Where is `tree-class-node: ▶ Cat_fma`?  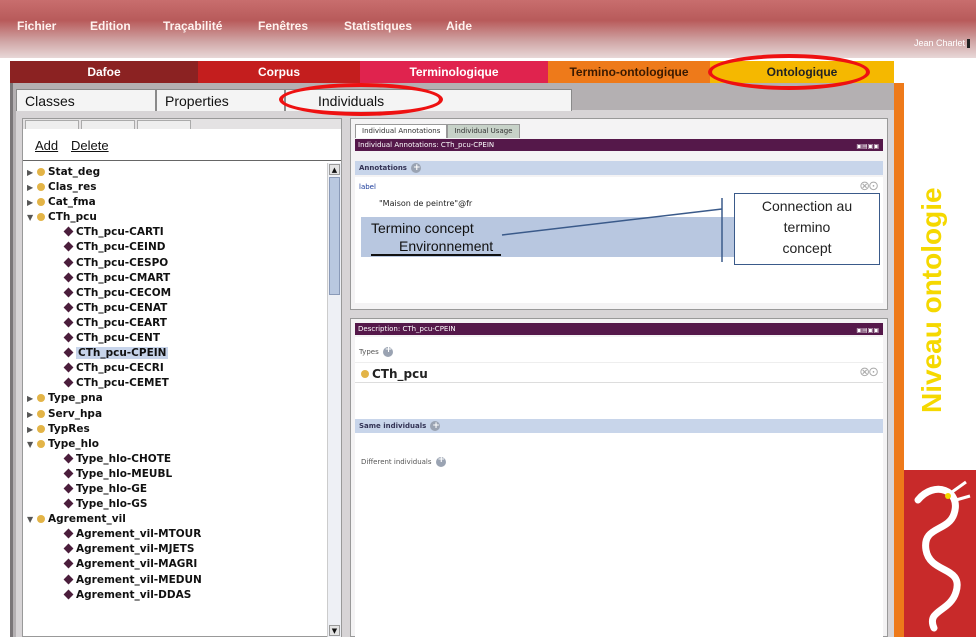 tree-class-node: ▶ Cat_fma is located at coordinates (175, 202).